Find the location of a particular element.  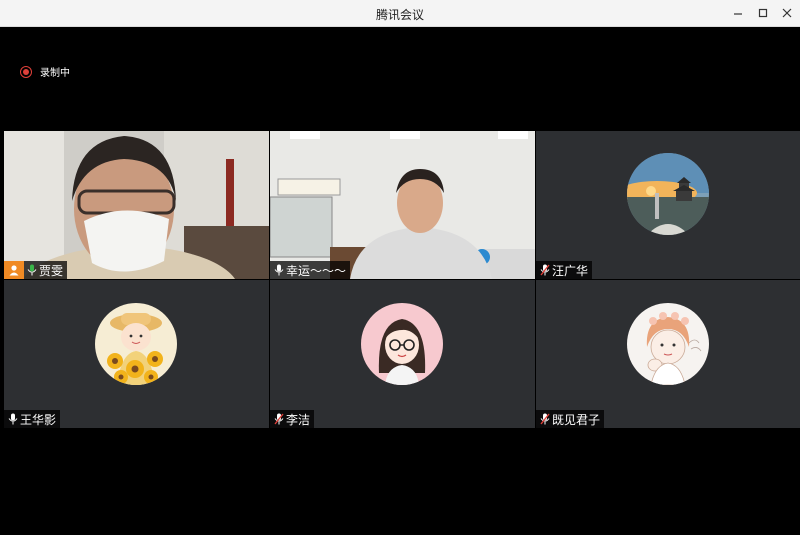

participant-tile: 既见君子 is located at coordinates (668, 354).